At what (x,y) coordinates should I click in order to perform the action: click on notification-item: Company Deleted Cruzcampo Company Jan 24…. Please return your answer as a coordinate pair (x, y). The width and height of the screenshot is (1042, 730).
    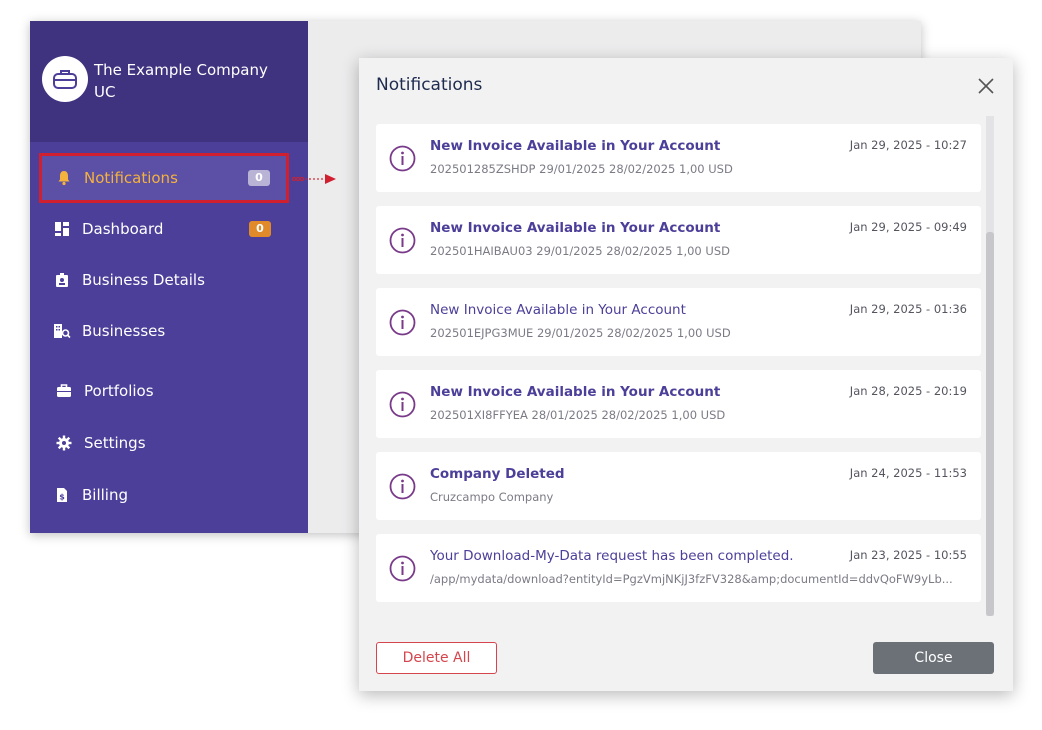
    Looking at the image, I should click on (678, 486).